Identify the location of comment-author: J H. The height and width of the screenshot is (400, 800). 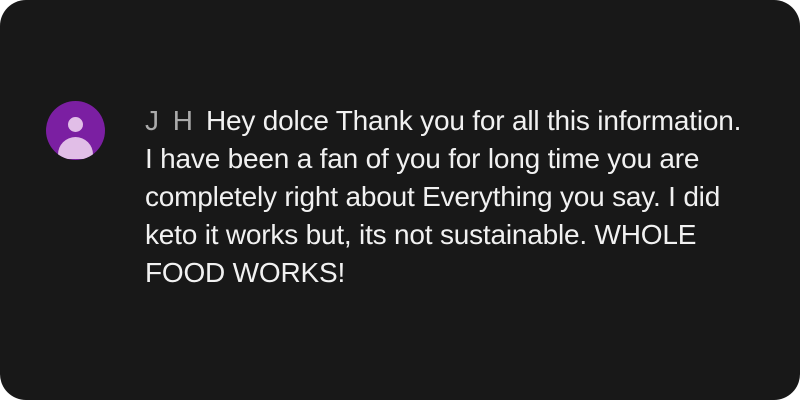
(170, 120).